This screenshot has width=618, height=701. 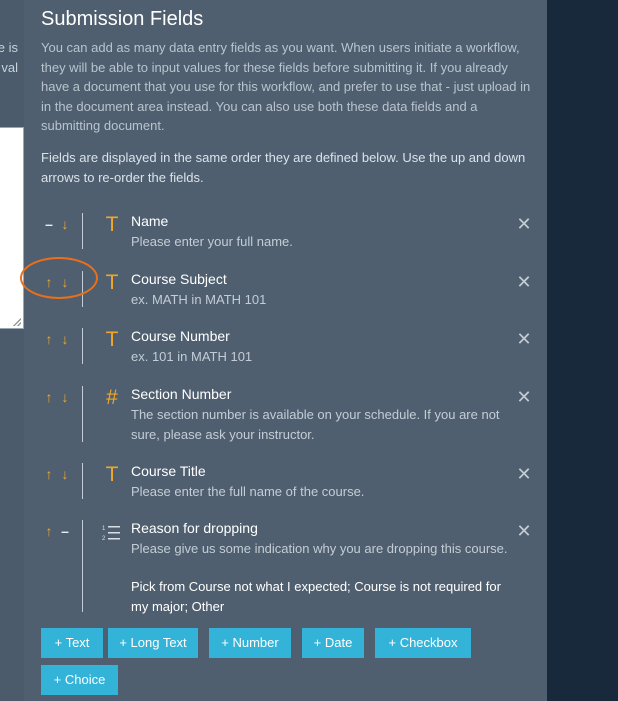 I want to click on add-checkbox-button: + Checkbox, so click(x=423, y=643).